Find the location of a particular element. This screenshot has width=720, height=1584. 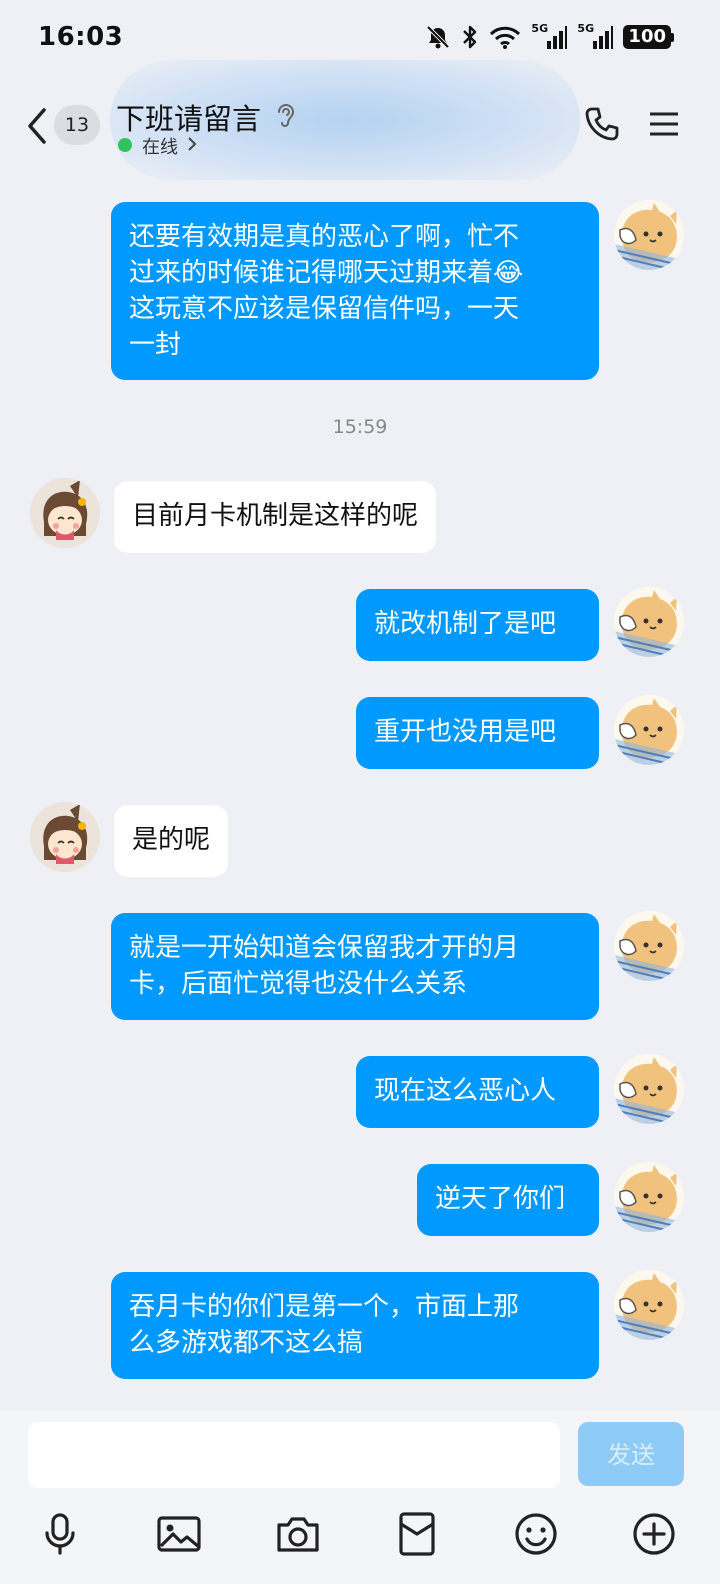

message-bubble-outgoing: 就是一开始知道会保留我才开的月 卡，后面忙觉得也没什么关系 is located at coordinates (355, 966).